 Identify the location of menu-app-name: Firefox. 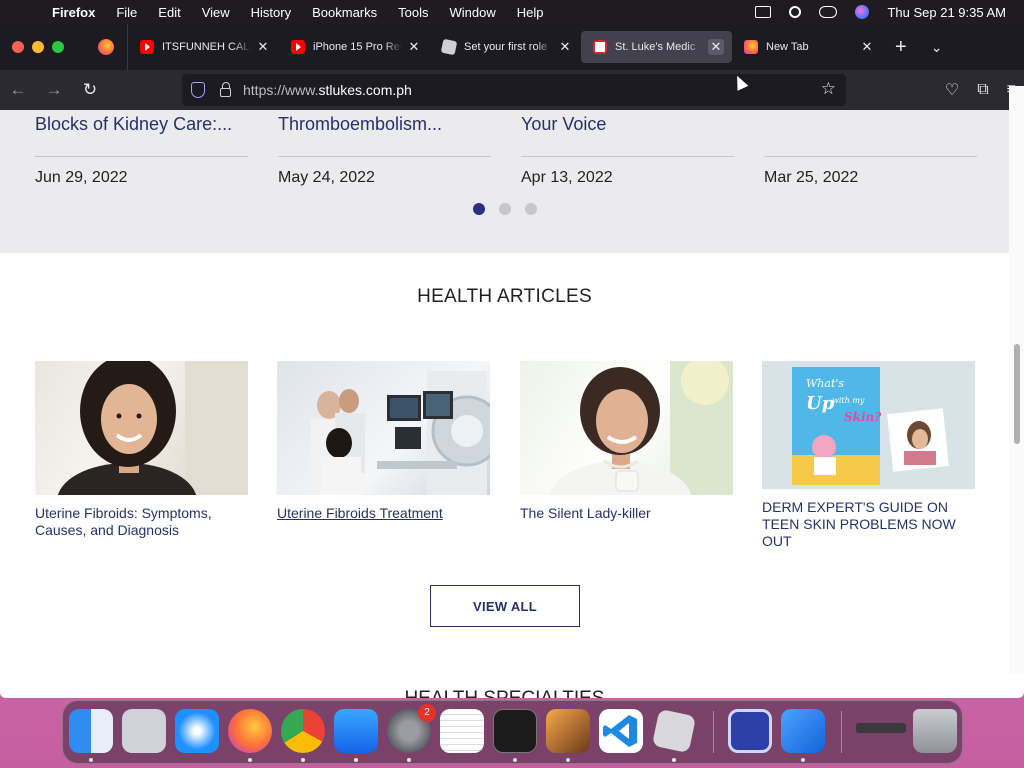
(73, 12).